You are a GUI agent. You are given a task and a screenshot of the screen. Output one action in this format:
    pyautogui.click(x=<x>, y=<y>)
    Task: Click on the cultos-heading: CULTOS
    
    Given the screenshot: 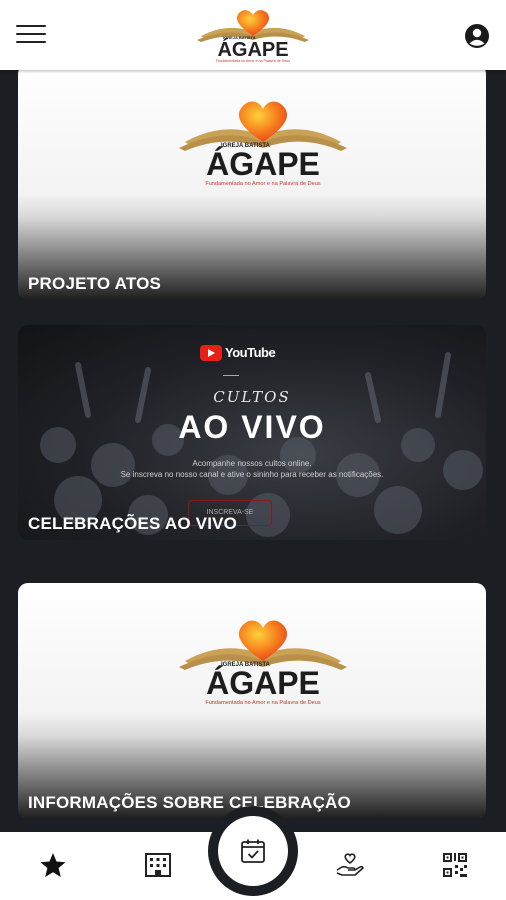 What is the action you would take?
    pyautogui.click(x=252, y=397)
    